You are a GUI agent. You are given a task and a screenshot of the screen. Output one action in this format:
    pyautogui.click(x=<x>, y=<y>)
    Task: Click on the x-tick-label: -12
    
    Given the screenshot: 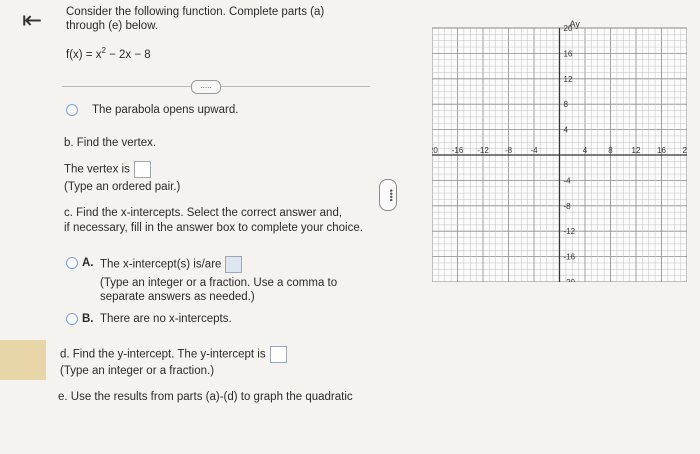 What is the action you would take?
    pyautogui.click(x=483, y=150)
    